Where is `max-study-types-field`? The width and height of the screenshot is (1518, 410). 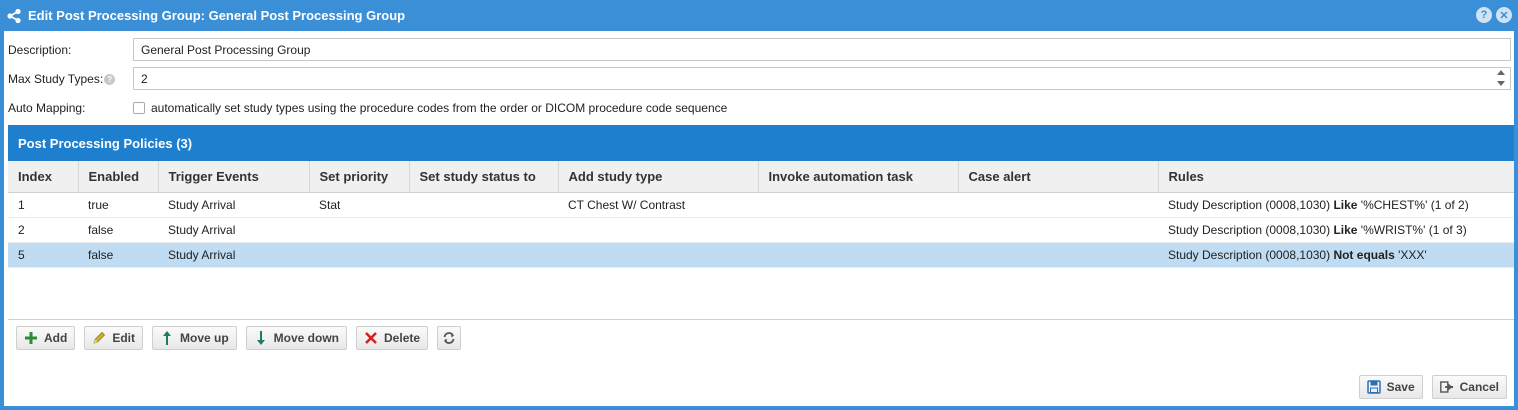
max-study-types-field is located at coordinates (822, 78).